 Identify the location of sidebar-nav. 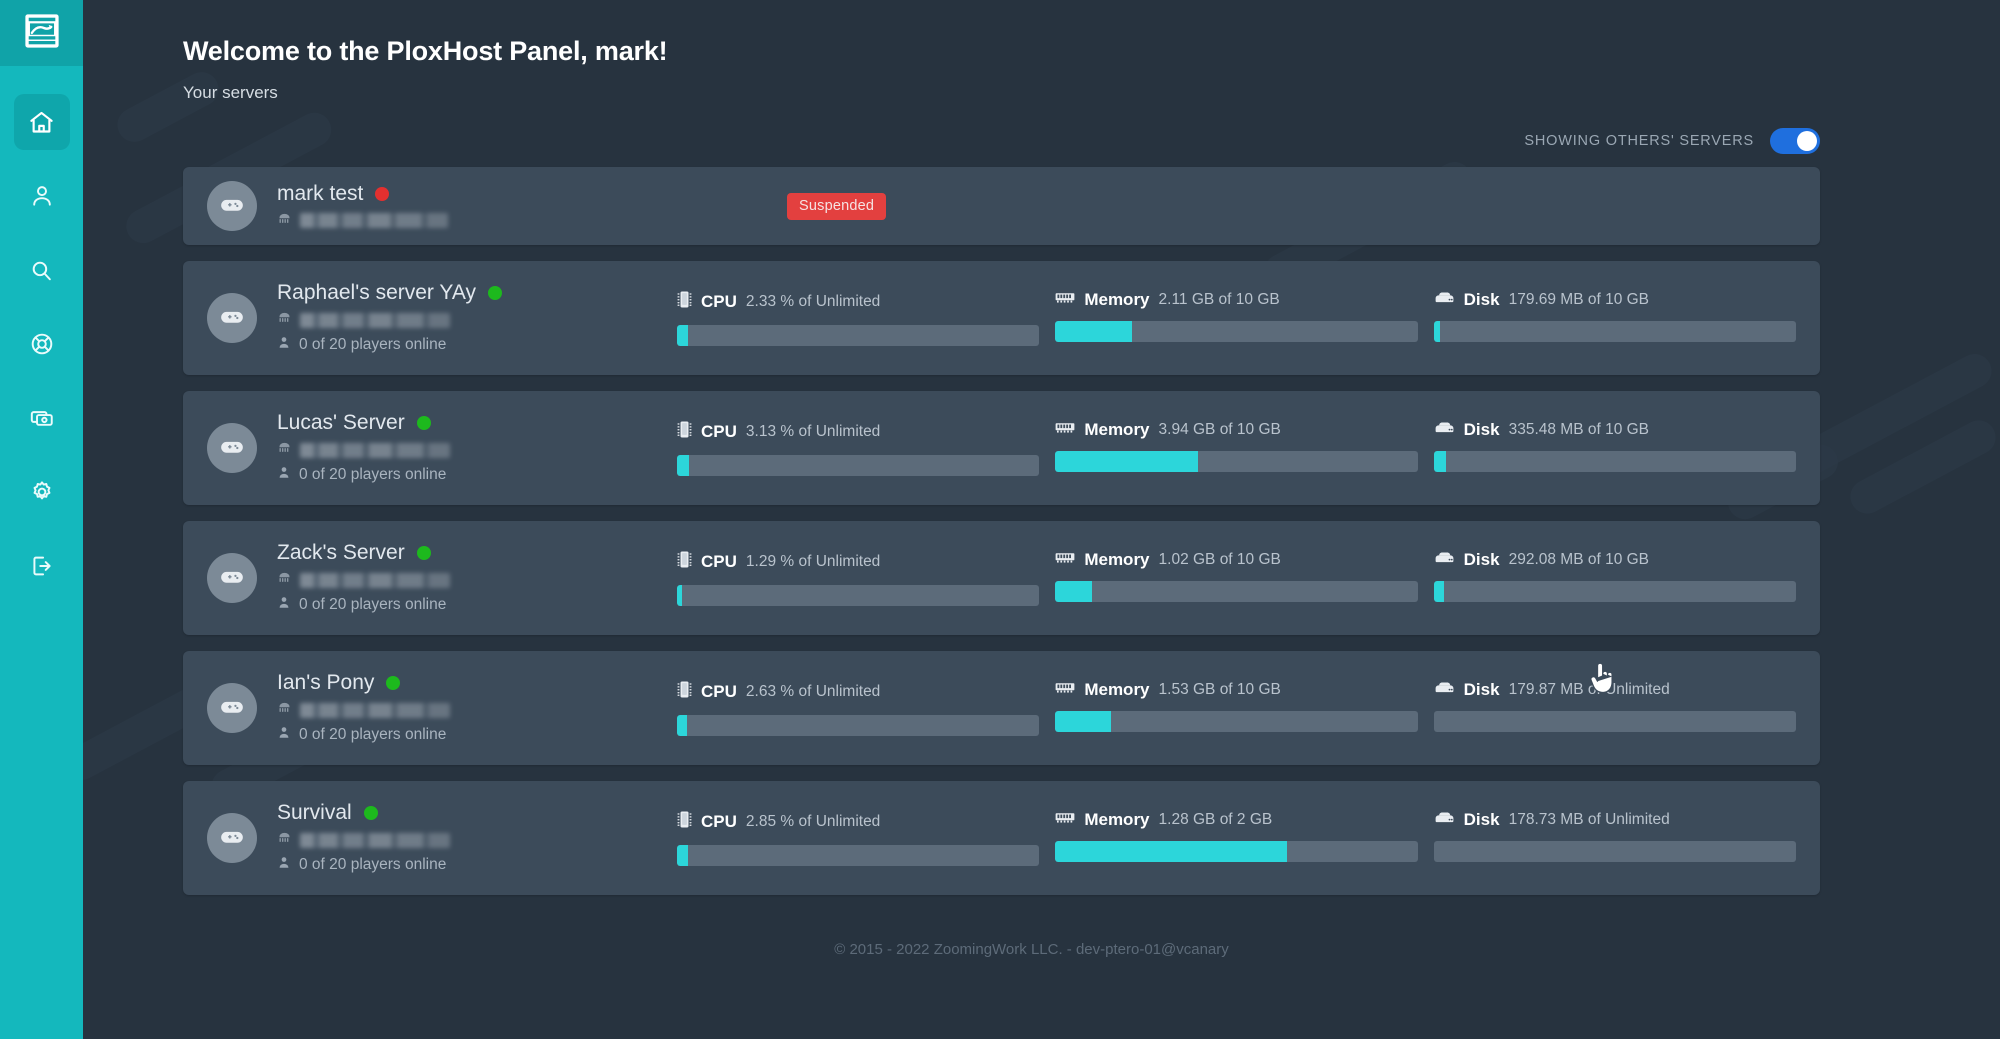
(41, 353).